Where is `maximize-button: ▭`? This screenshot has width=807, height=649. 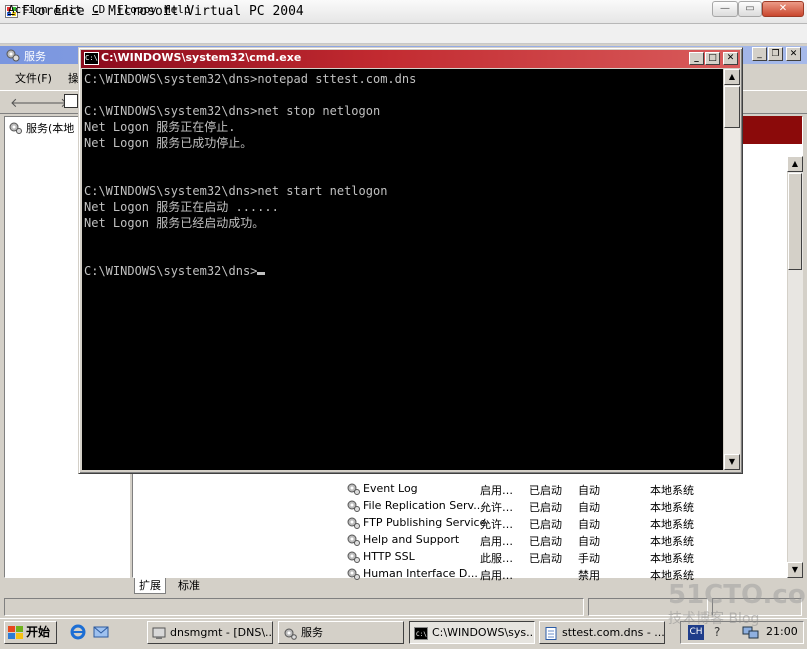
maximize-button: ▭ is located at coordinates (750, 9).